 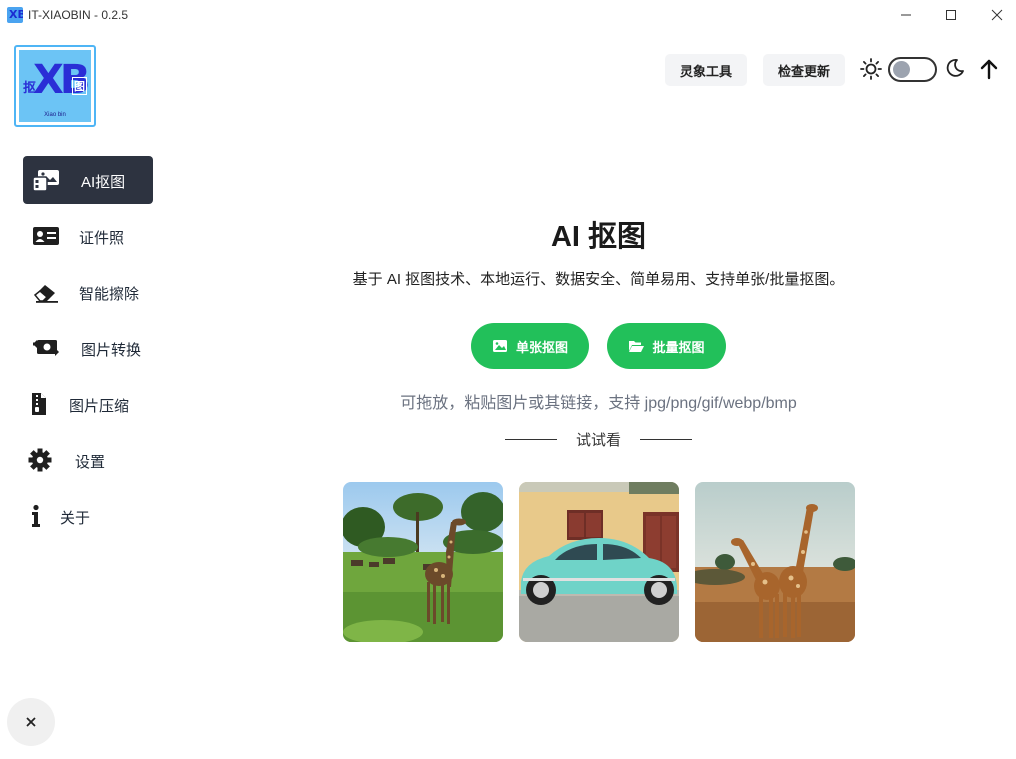 What do you see at coordinates (598, 403) in the screenshot?
I see `drop-hint: 可拖放，粘贴图片或其链接，支持 jpg/png/gif/webp/bmp` at bounding box center [598, 403].